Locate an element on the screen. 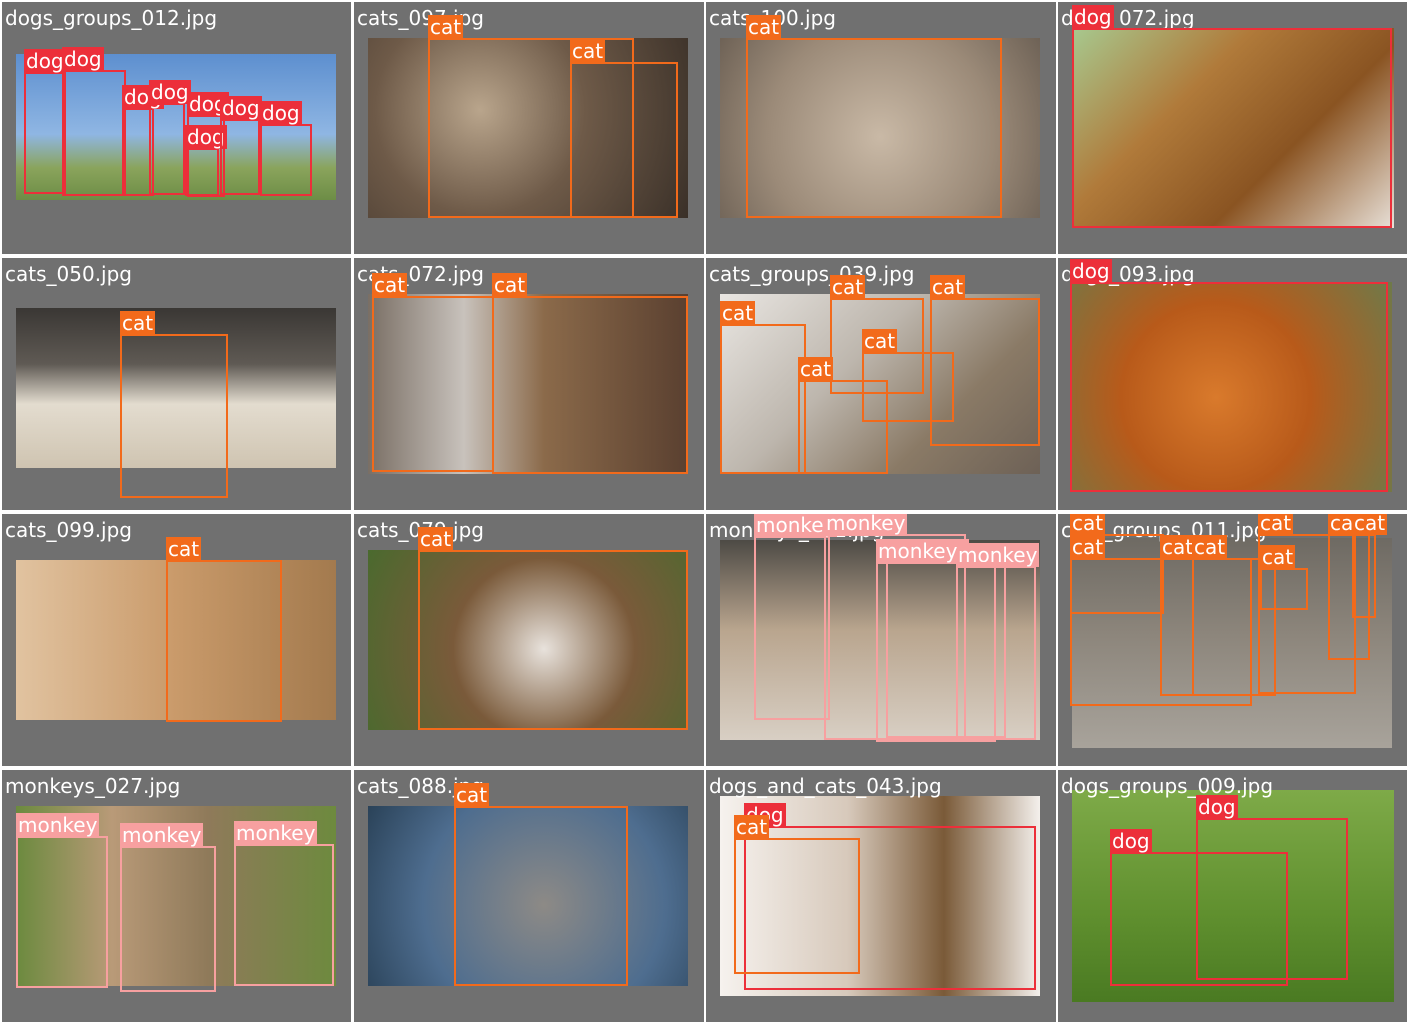 This screenshot has width=1408, height=1024. image-tile: dogs_072.jpg dog is located at coordinates (1232, 128).